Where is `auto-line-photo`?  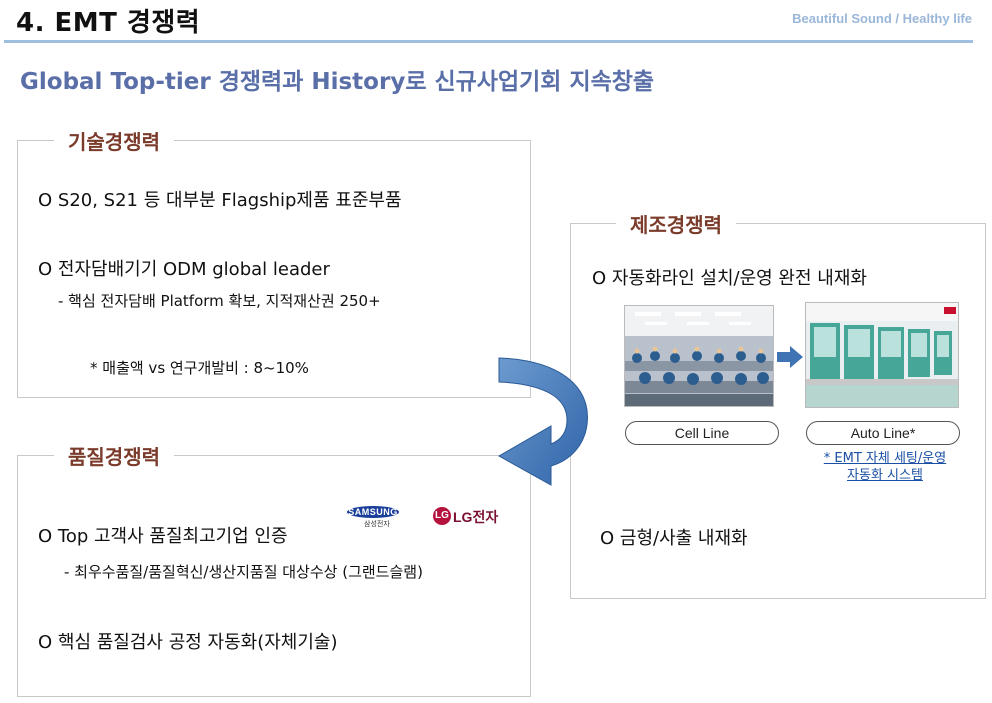
auto-line-photo is located at coordinates (882, 355).